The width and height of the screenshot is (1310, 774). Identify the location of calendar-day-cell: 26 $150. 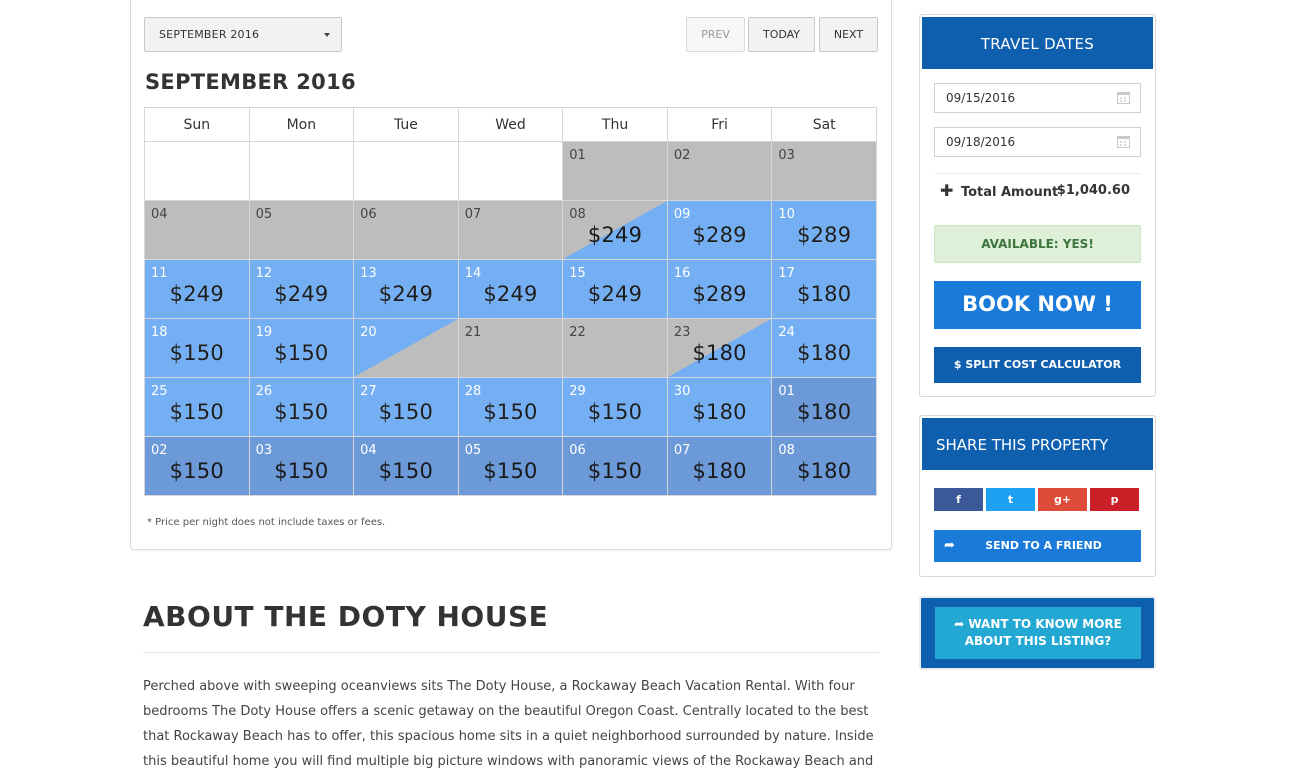
(301, 407).